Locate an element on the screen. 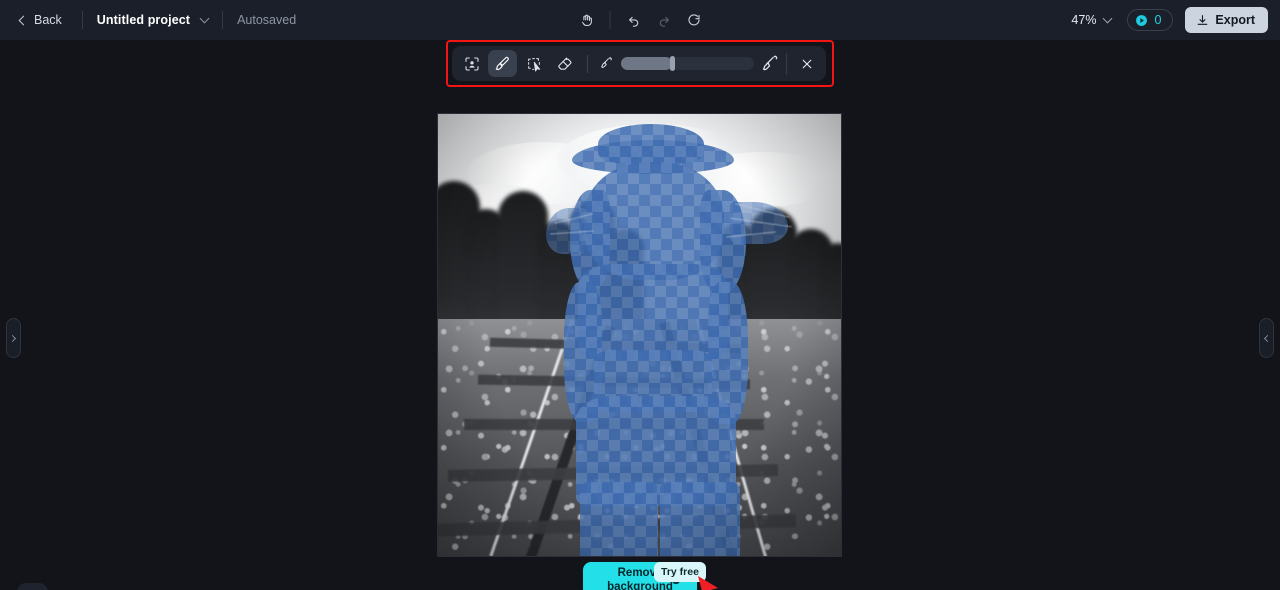  close-icon is located at coordinates (806, 63).